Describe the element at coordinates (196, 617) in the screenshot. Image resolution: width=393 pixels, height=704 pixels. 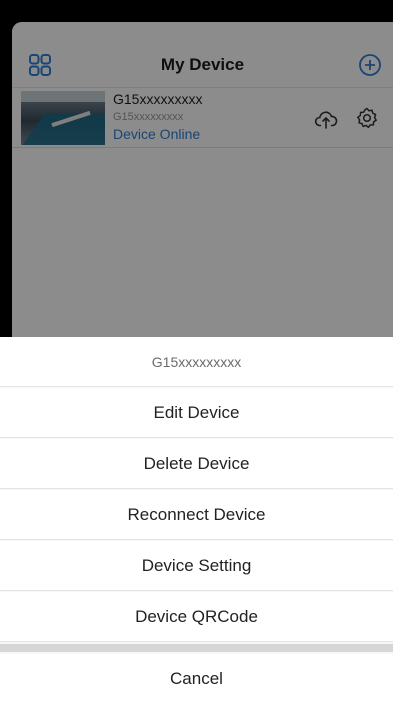
I see `device-qrcode-button: Device QRCode` at that location.